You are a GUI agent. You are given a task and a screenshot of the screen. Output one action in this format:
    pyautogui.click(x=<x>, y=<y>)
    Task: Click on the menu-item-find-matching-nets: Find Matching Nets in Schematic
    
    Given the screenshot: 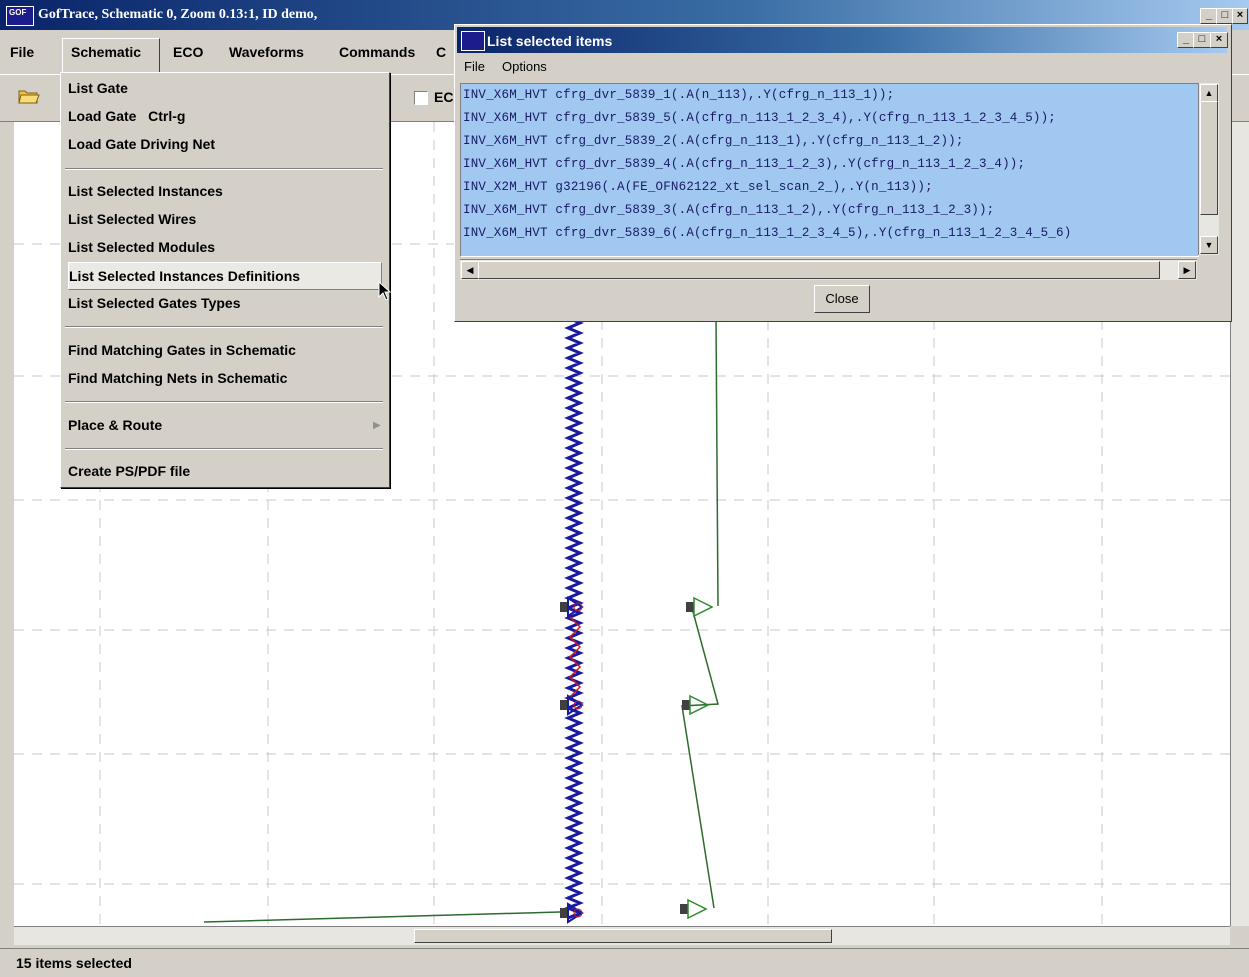 What is the action you would take?
    pyautogui.click(x=224, y=378)
    